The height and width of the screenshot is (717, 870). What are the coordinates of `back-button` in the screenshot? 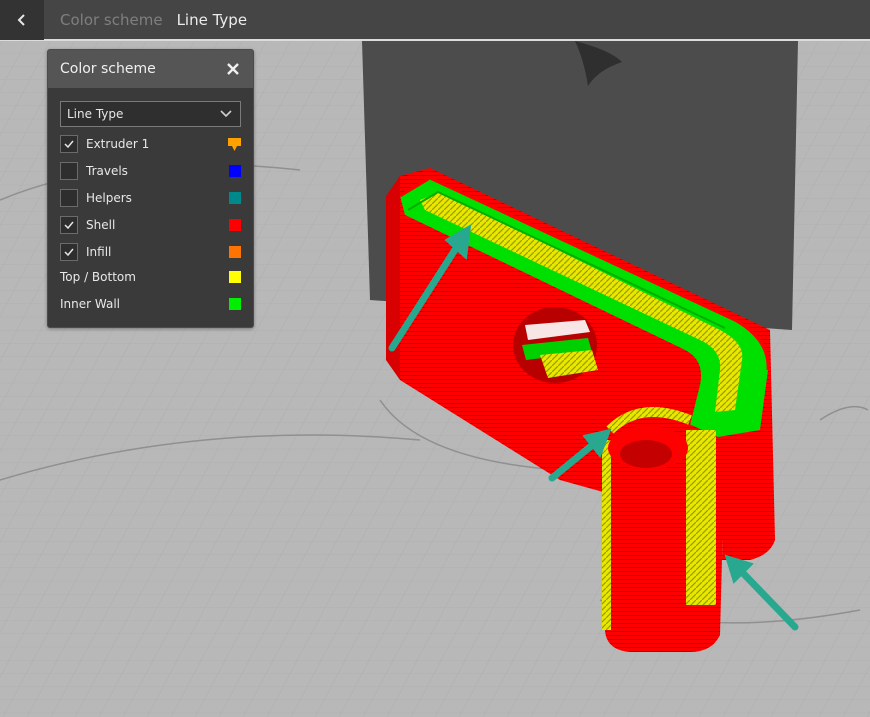 It's located at (22, 20).